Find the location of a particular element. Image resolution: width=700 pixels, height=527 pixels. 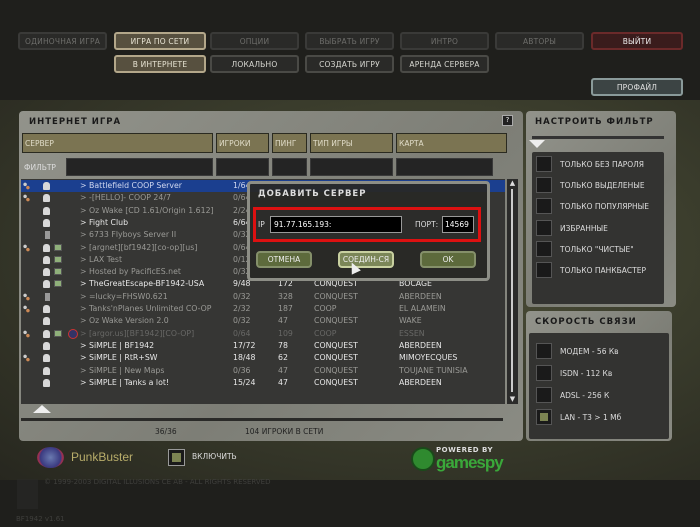

server-name: > SiMPLE | BF1942 is located at coordinates (117, 345).